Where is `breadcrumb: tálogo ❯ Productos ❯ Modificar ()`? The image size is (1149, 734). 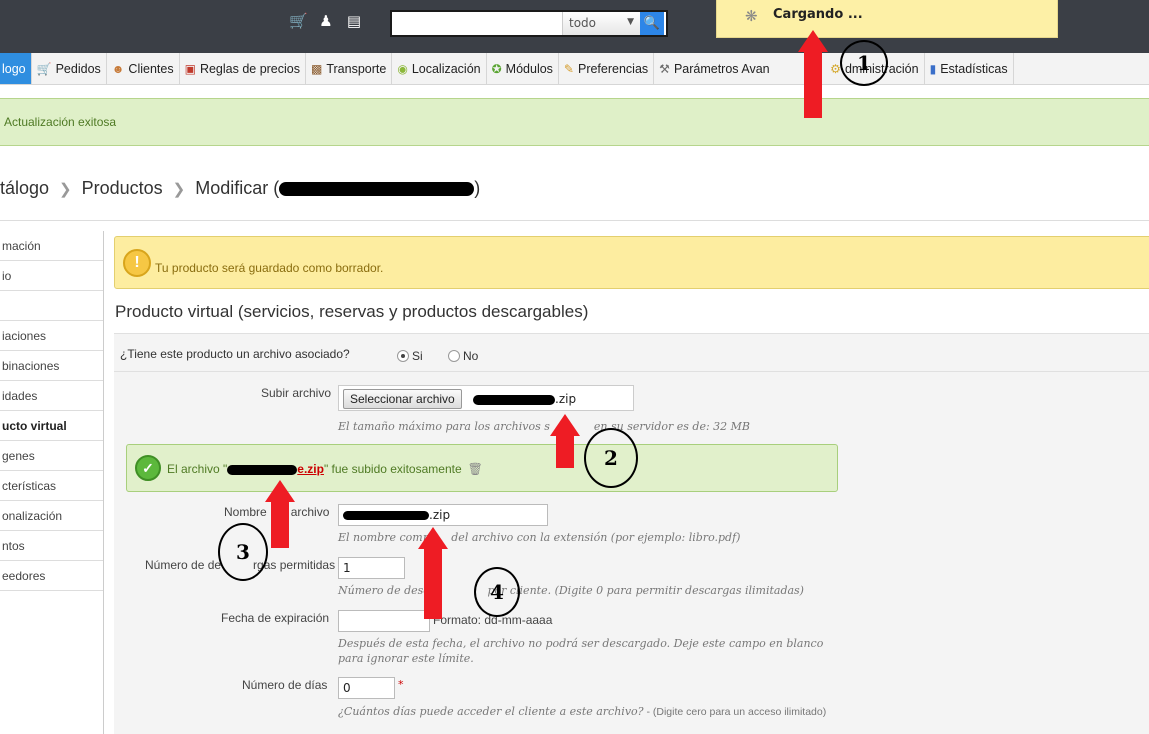
breadcrumb: tálogo ❯ Productos ❯ Modificar () is located at coordinates (240, 188).